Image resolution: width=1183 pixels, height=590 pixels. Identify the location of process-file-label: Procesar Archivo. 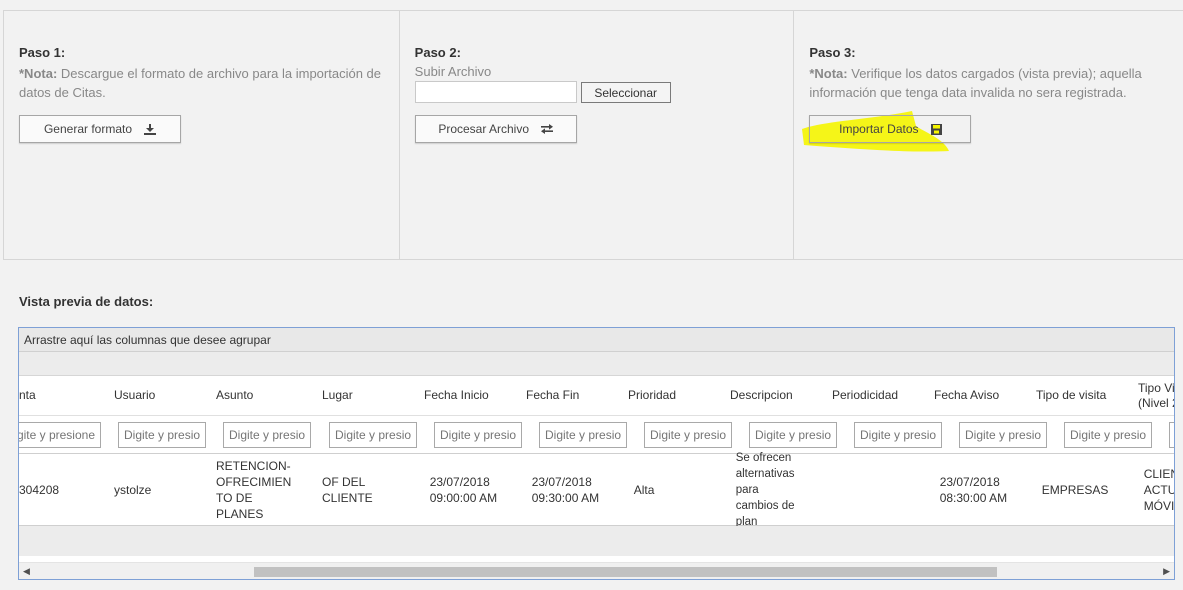
(484, 129).